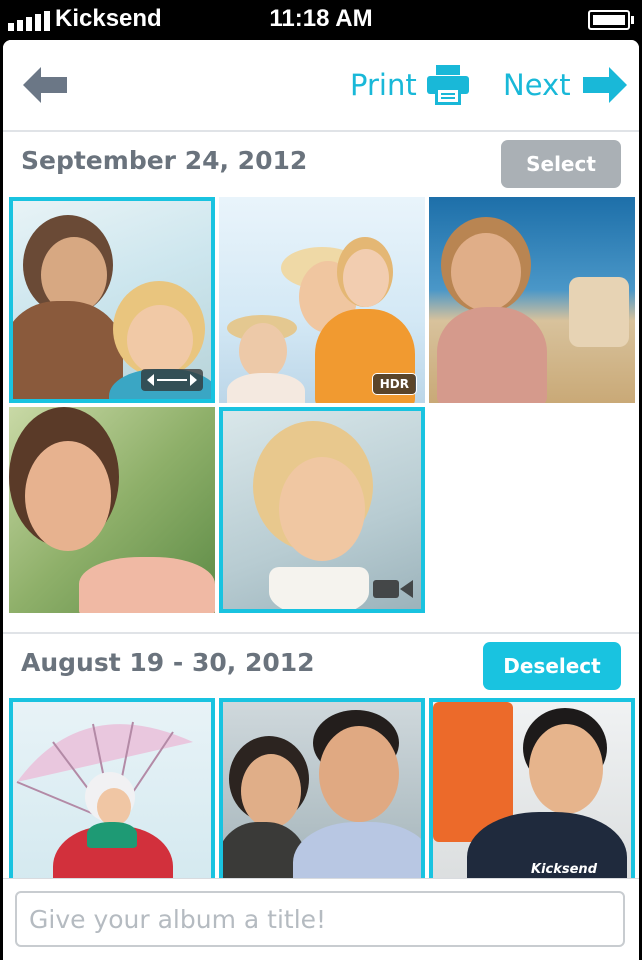 Image resolution: width=642 pixels, height=960 pixels. I want to click on album-title-bar, so click(321, 919).